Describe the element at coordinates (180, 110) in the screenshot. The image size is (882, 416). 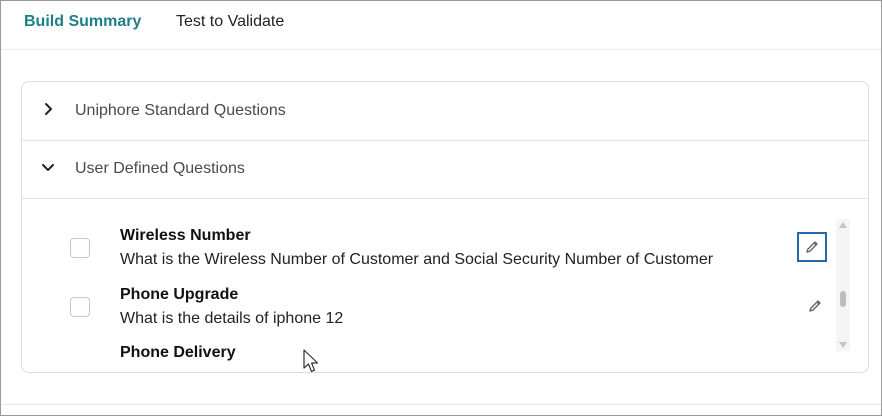
I see `accordion-title: Uniphore Standard Questions` at that location.